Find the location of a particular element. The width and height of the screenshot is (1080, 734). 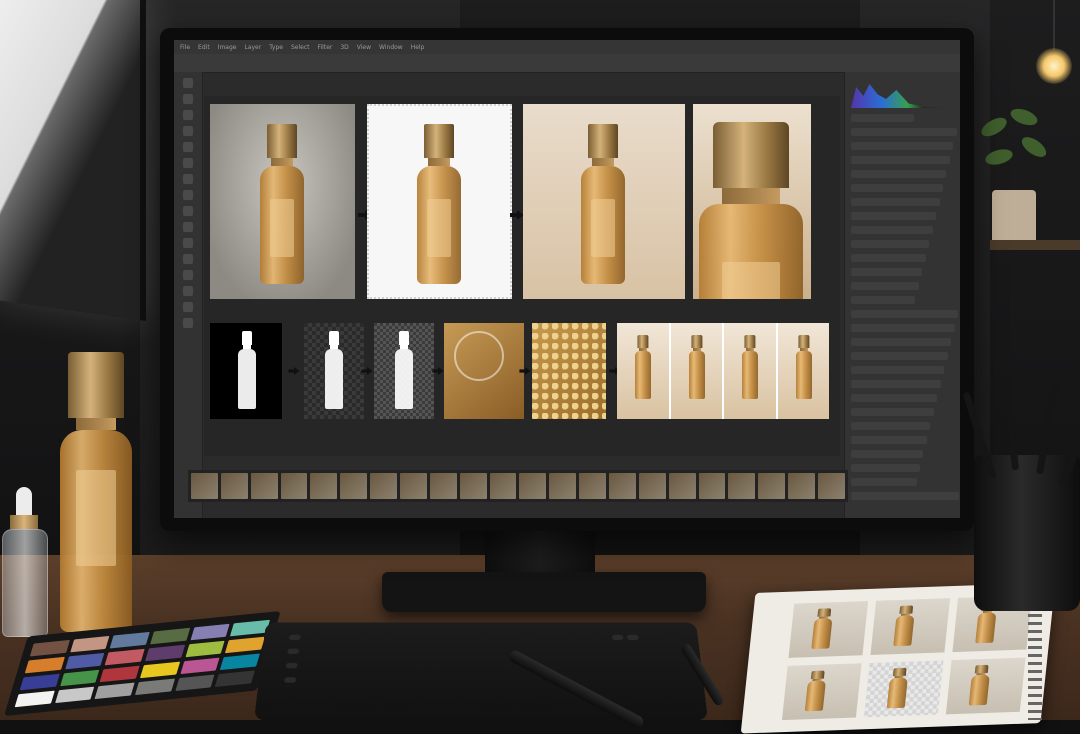

closeup-tile is located at coordinates (752, 201).